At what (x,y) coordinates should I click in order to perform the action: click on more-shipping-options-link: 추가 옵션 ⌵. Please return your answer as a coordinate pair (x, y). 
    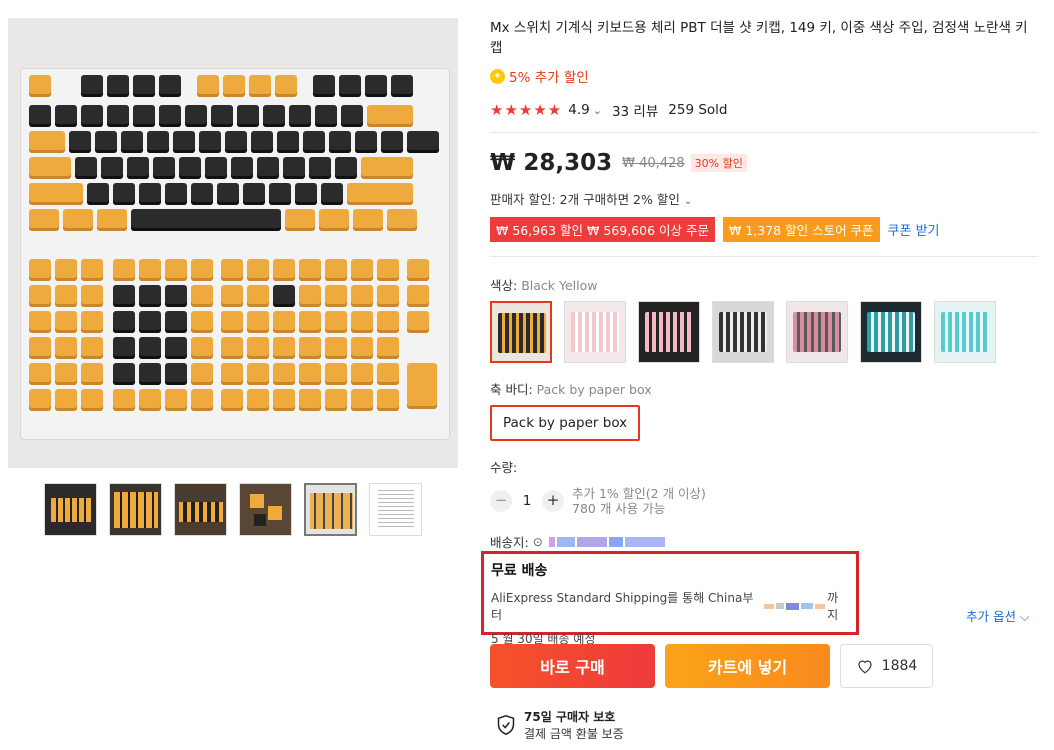
    Looking at the image, I should click on (997, 615).